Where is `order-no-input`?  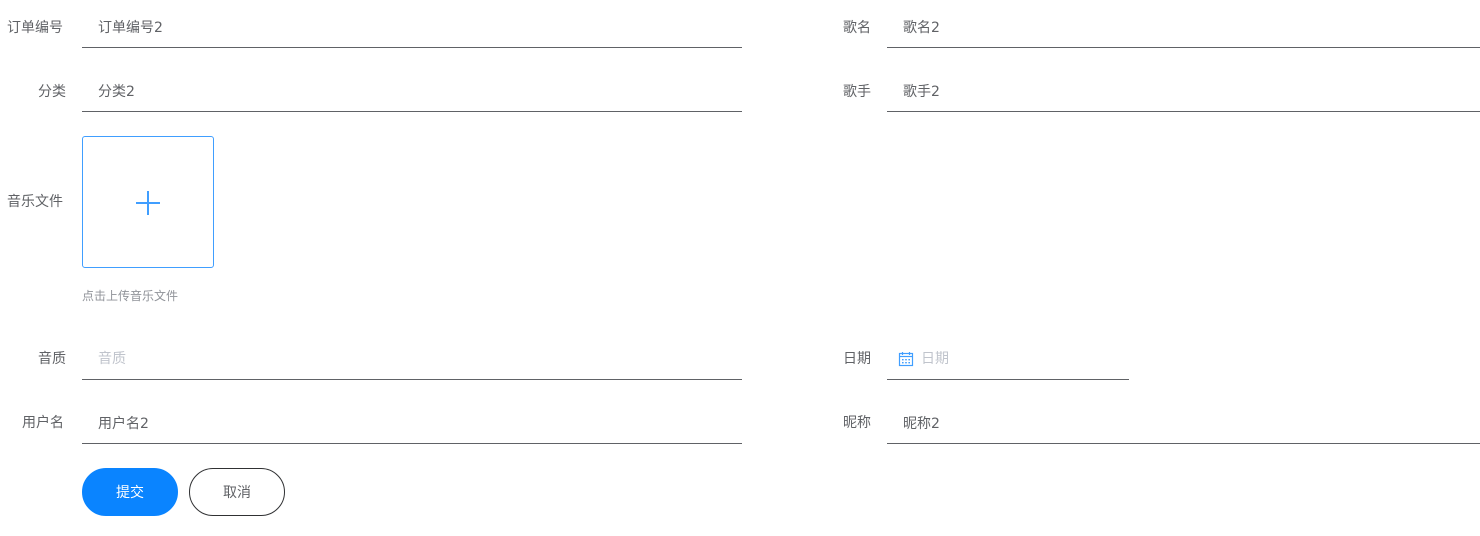 order-no-input is located at coordinates (412, 27).